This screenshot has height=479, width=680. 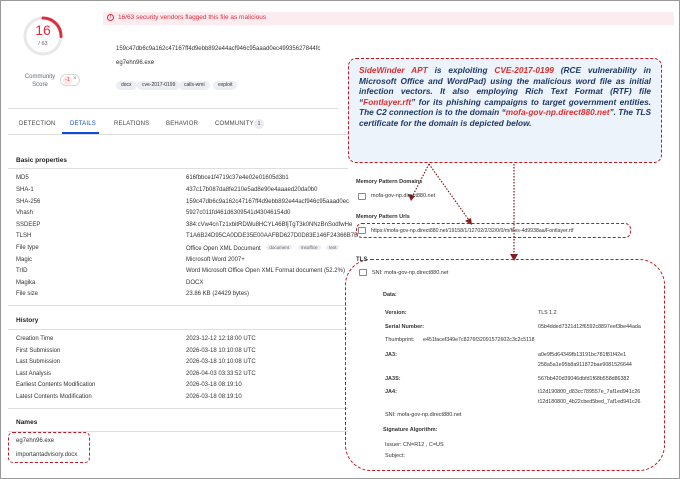 I want to click on tls-ja3-value: a0e9f5d64349fb13191bc781f81f42e1, so click(x=582, y=355).